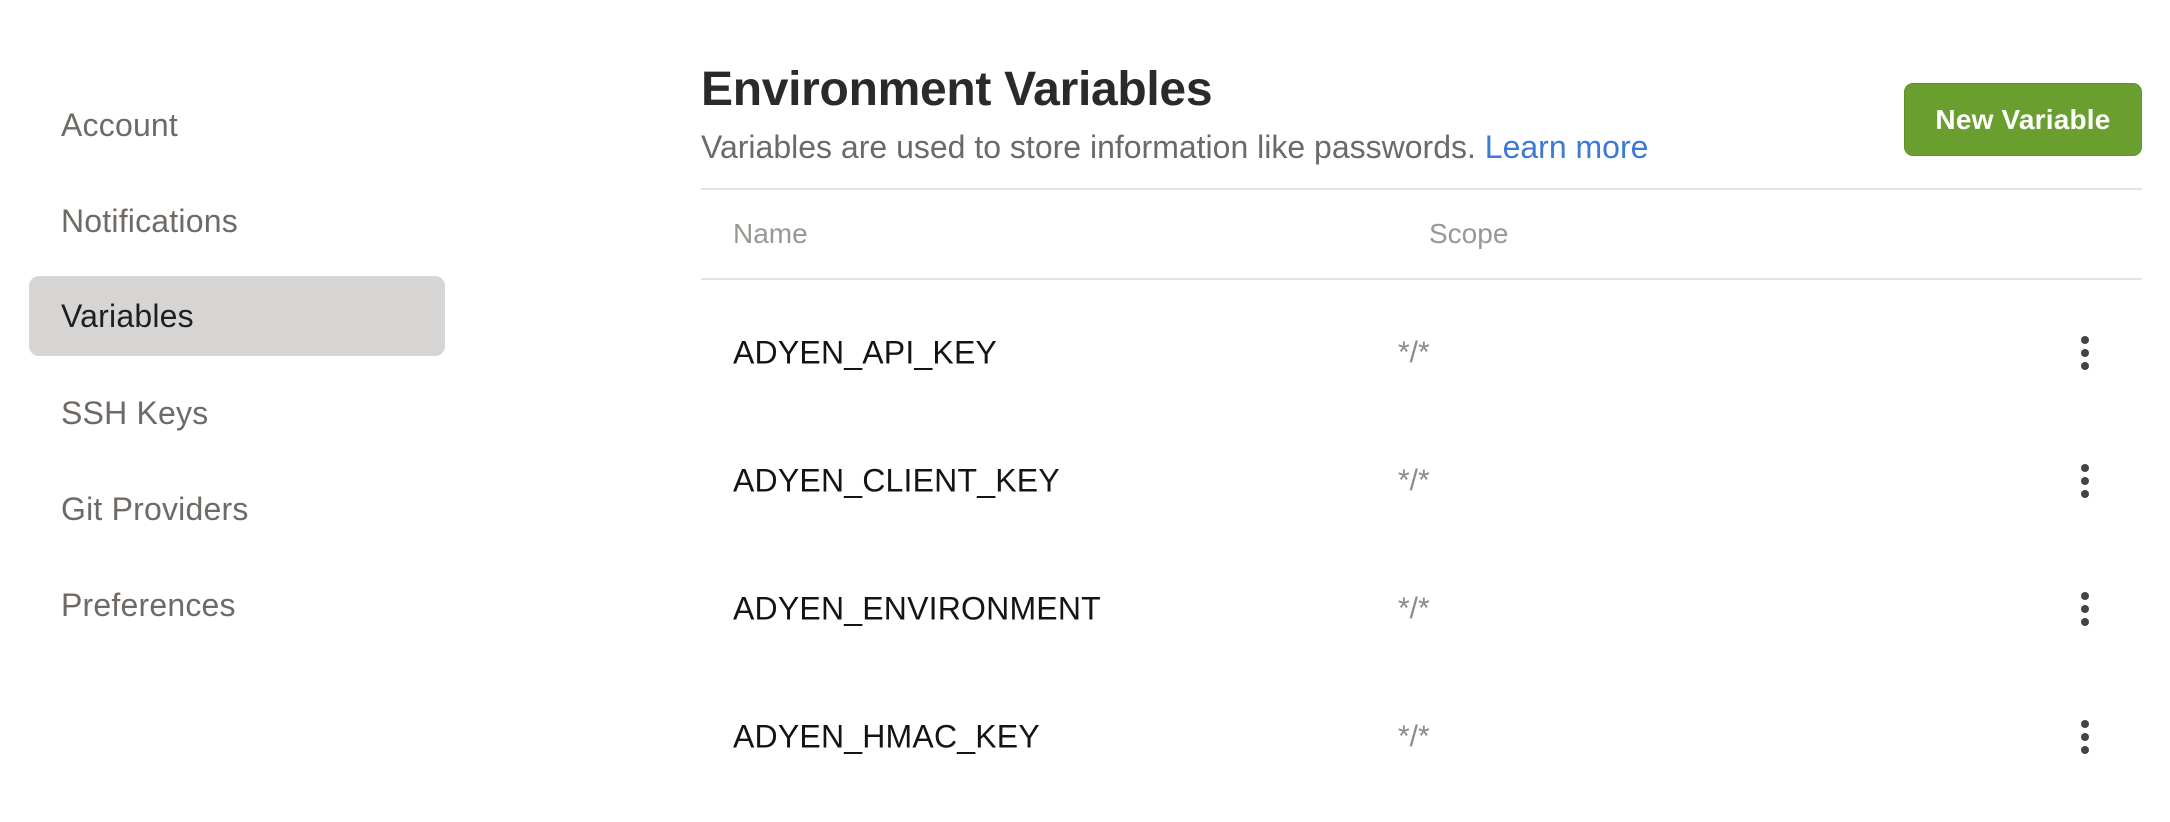 The width and height of the screenshot is (2170, 822). I want to click on table-header-divider, so click(1421, 279).